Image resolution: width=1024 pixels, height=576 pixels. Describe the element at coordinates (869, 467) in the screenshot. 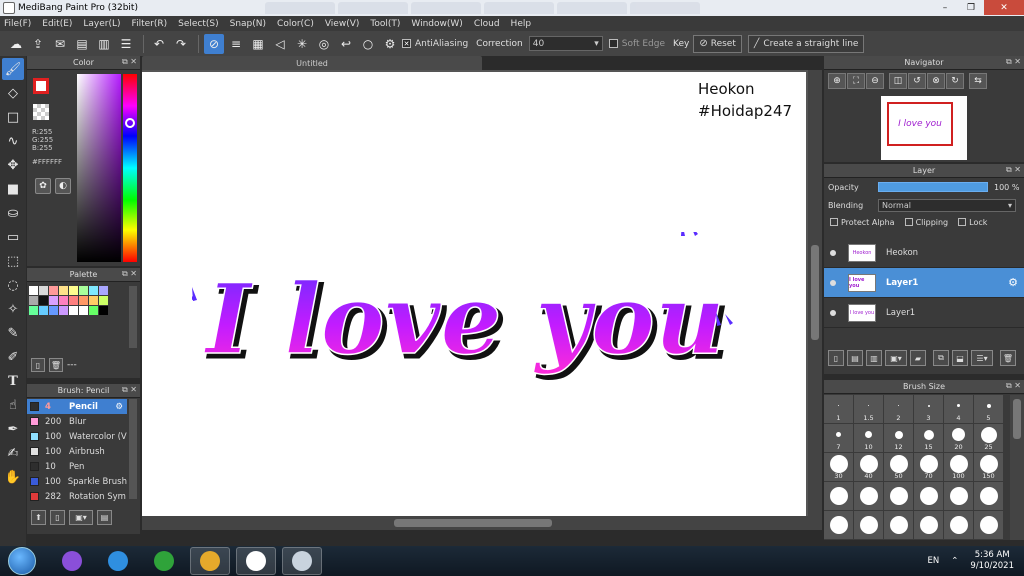

I see `brush-size-cell: 40` at that location.